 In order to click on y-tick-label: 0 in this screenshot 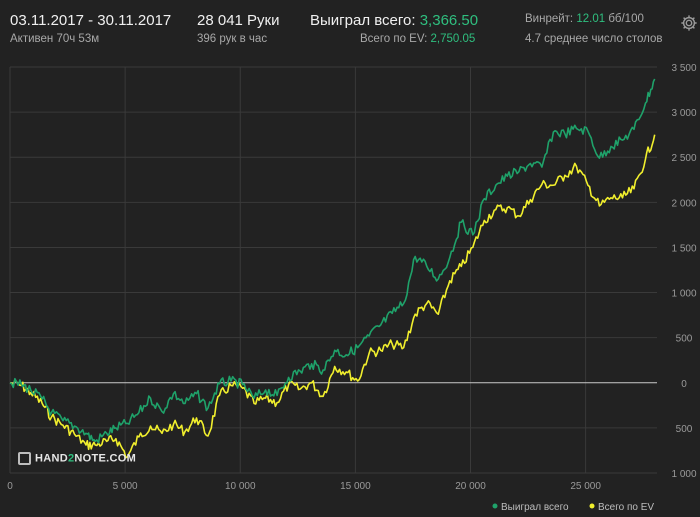, I will do `click(684, 384)`.